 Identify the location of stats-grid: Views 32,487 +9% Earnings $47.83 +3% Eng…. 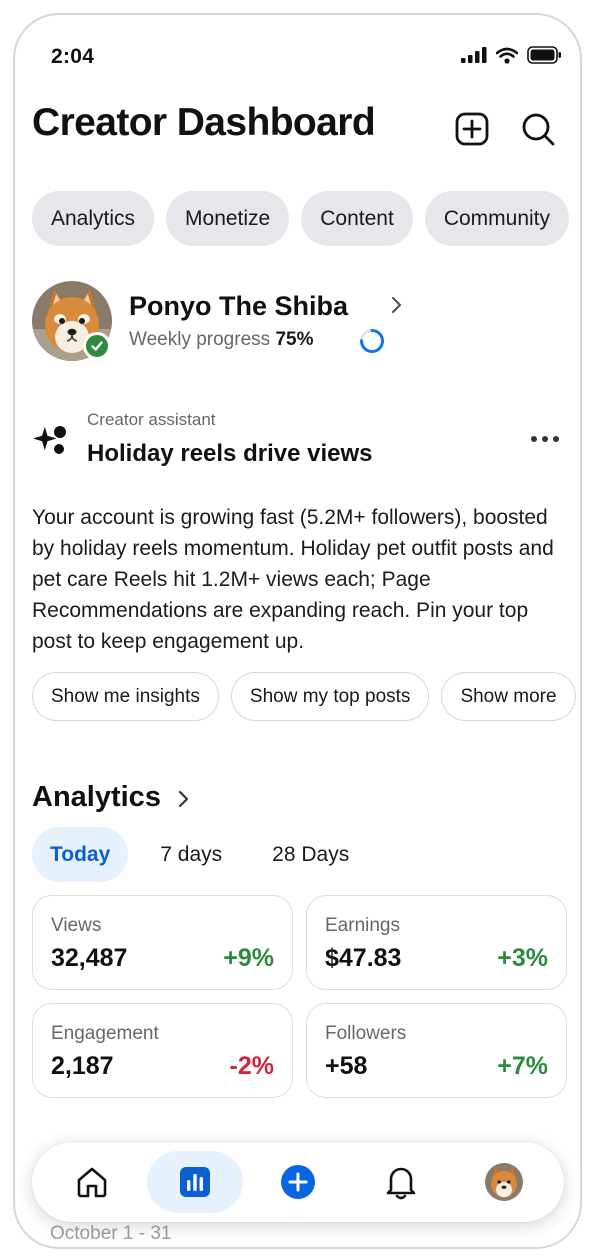
(299, 996).